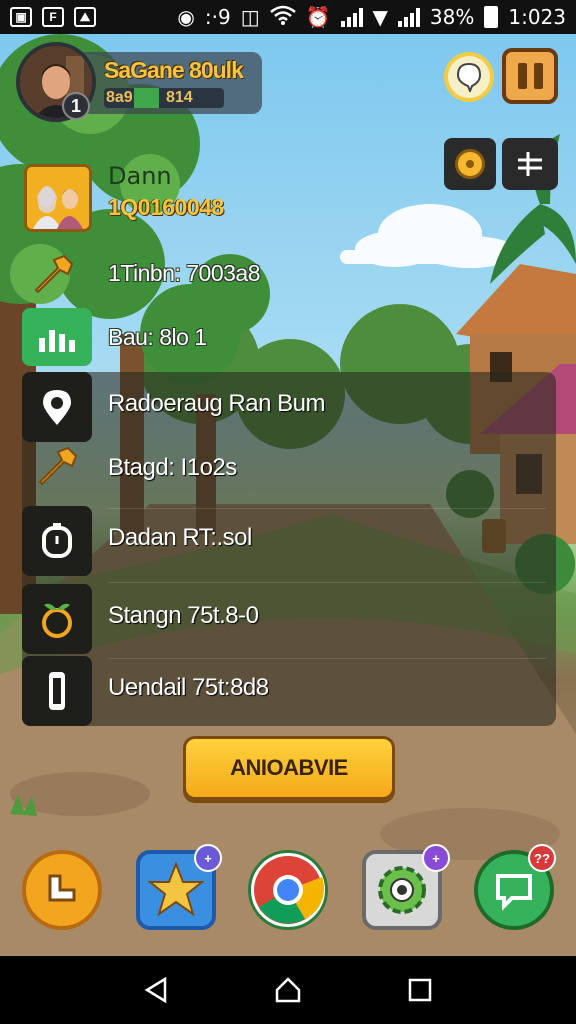 This screenshot has width=576, height=1024. Describe the element at coordinates (288, 890) in the screenshot. I see `chrome-app-icon` at that location.